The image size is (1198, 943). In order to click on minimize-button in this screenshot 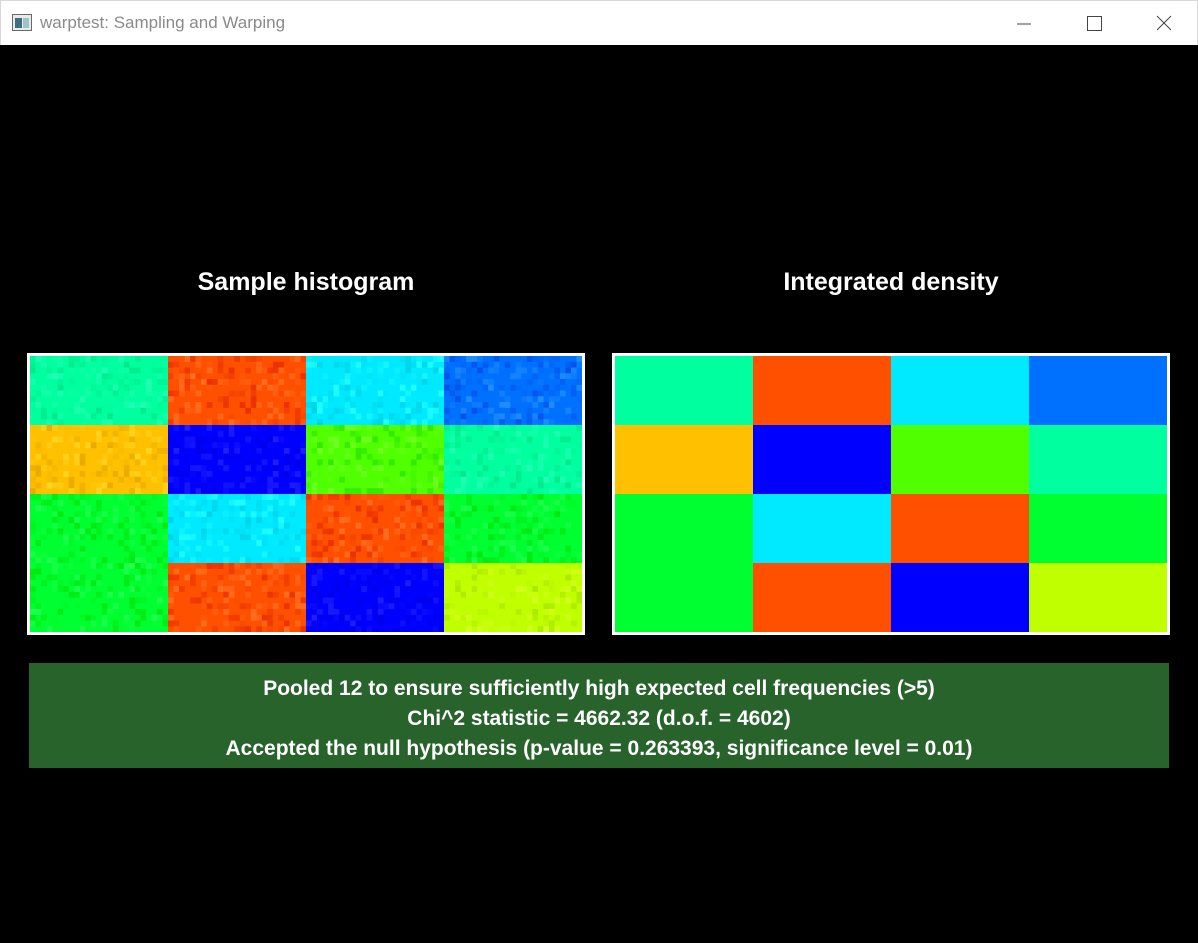, I will do `click(1024, 23)`.